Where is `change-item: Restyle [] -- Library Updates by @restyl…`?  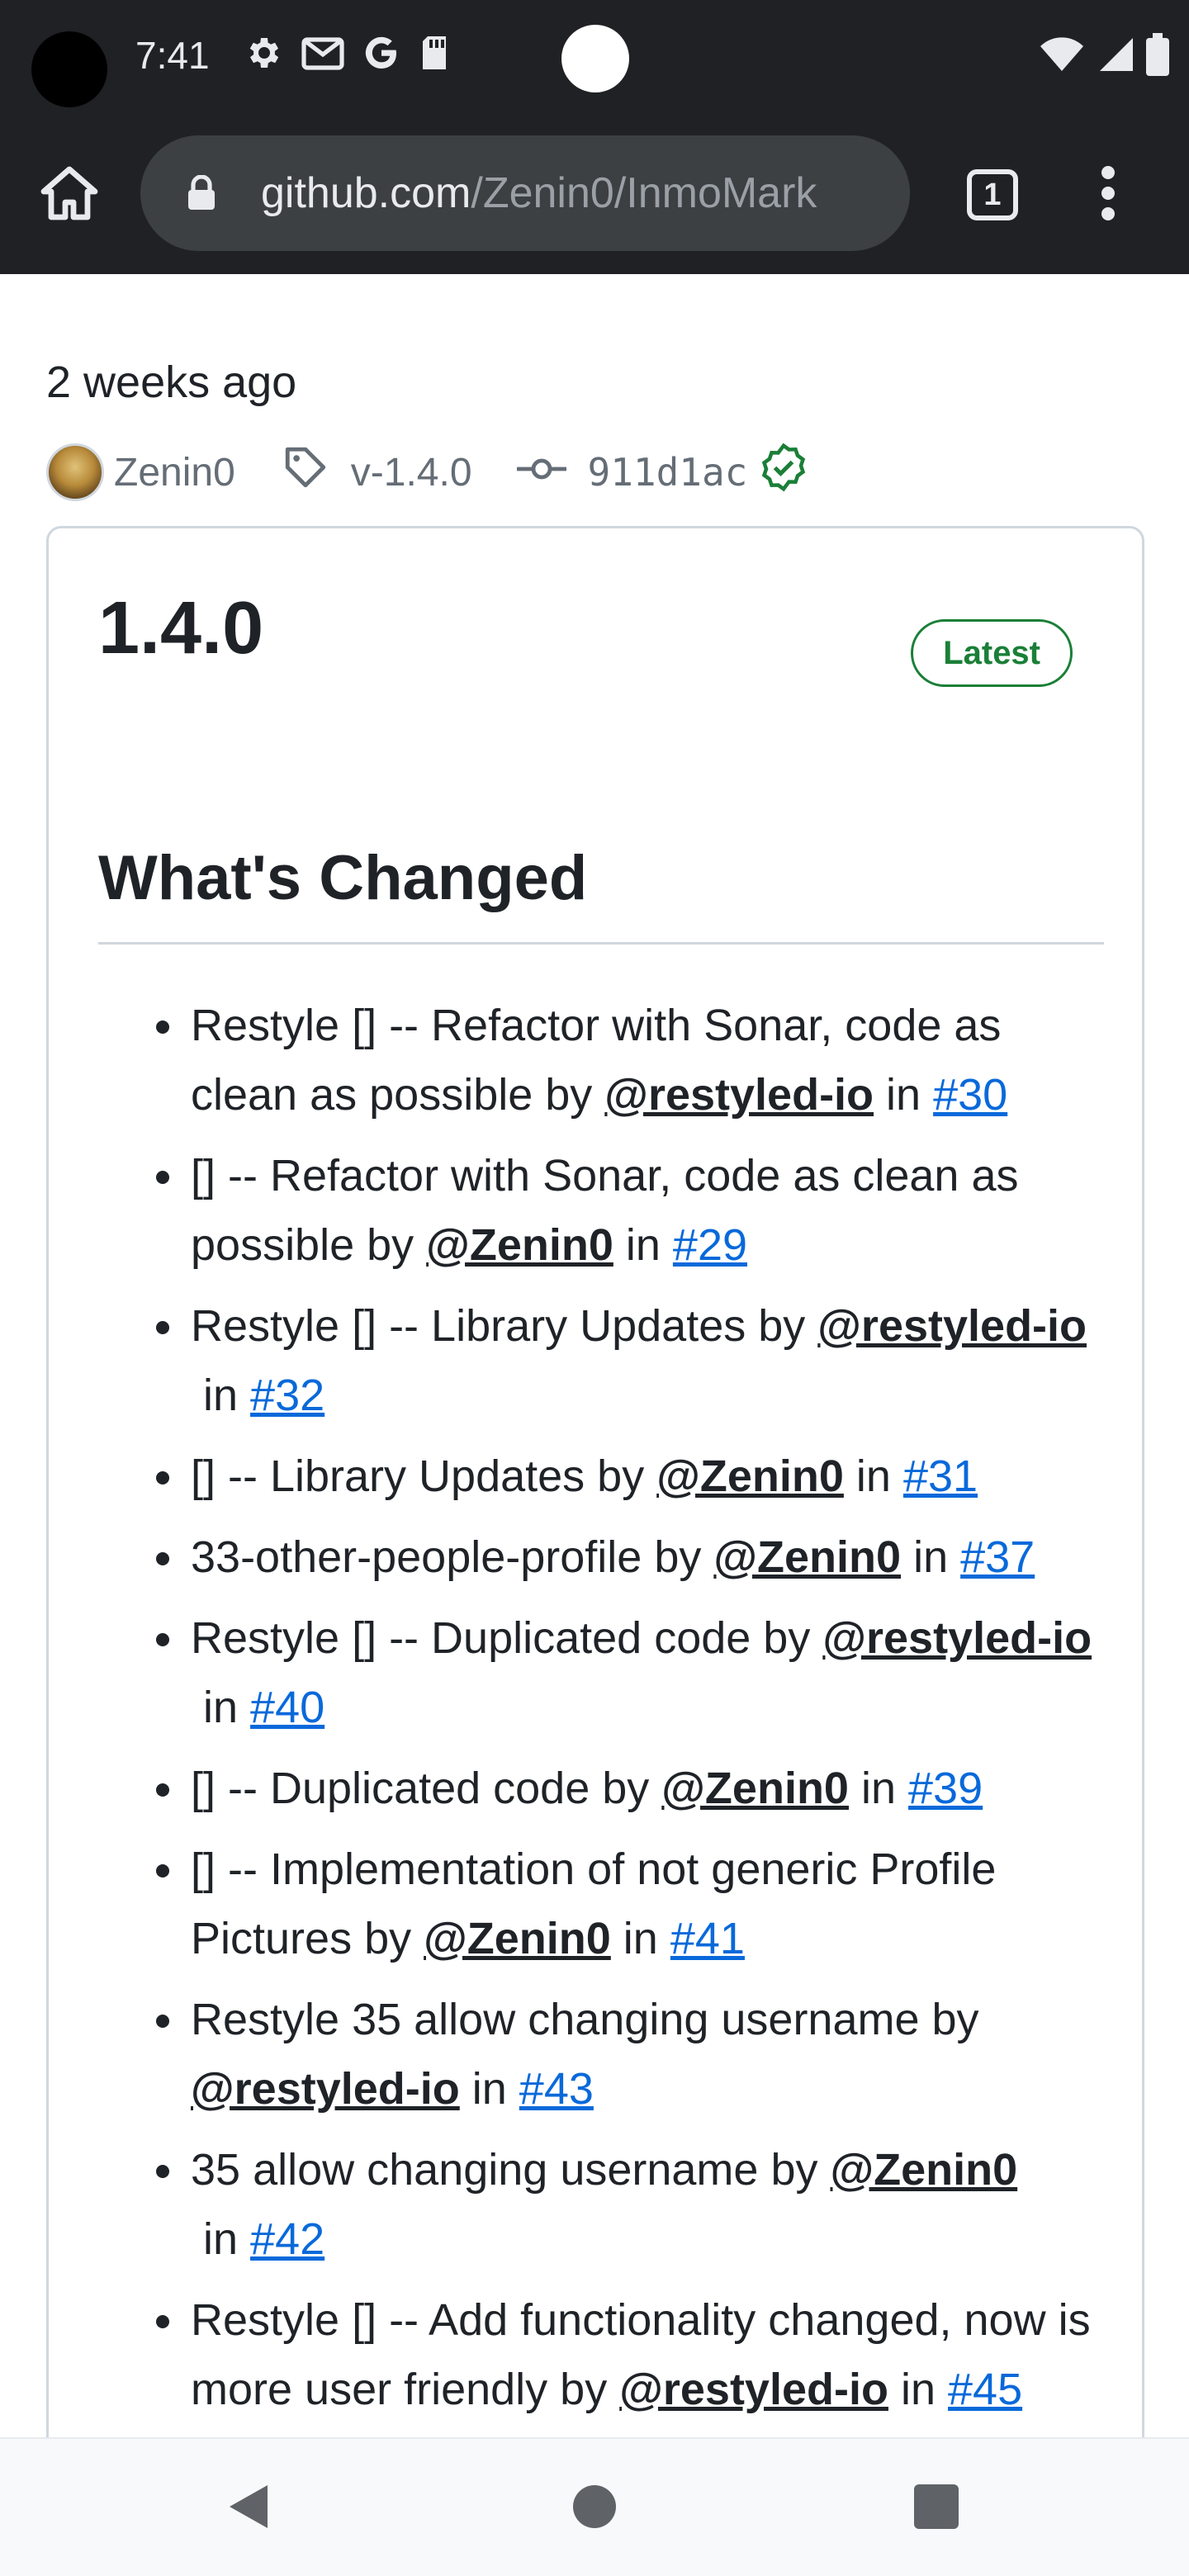
change-item: Restyle [] -- Library Updates by @restyl… is located at coordinates (606, 1360).